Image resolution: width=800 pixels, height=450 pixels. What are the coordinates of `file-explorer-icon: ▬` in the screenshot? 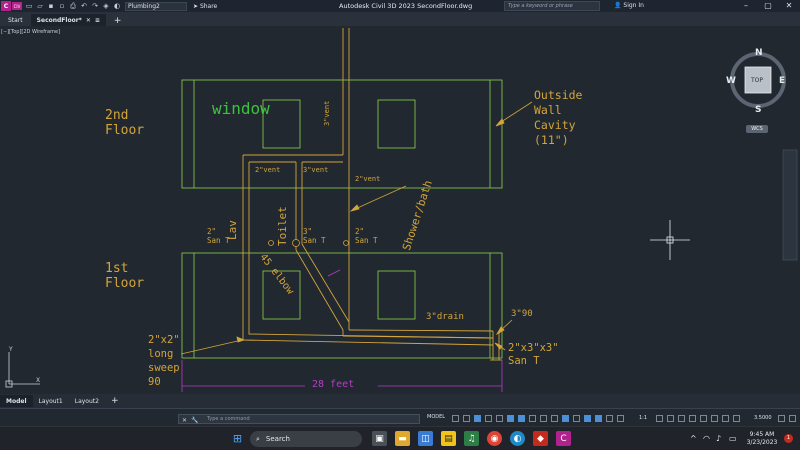 It's located at (402, 438).